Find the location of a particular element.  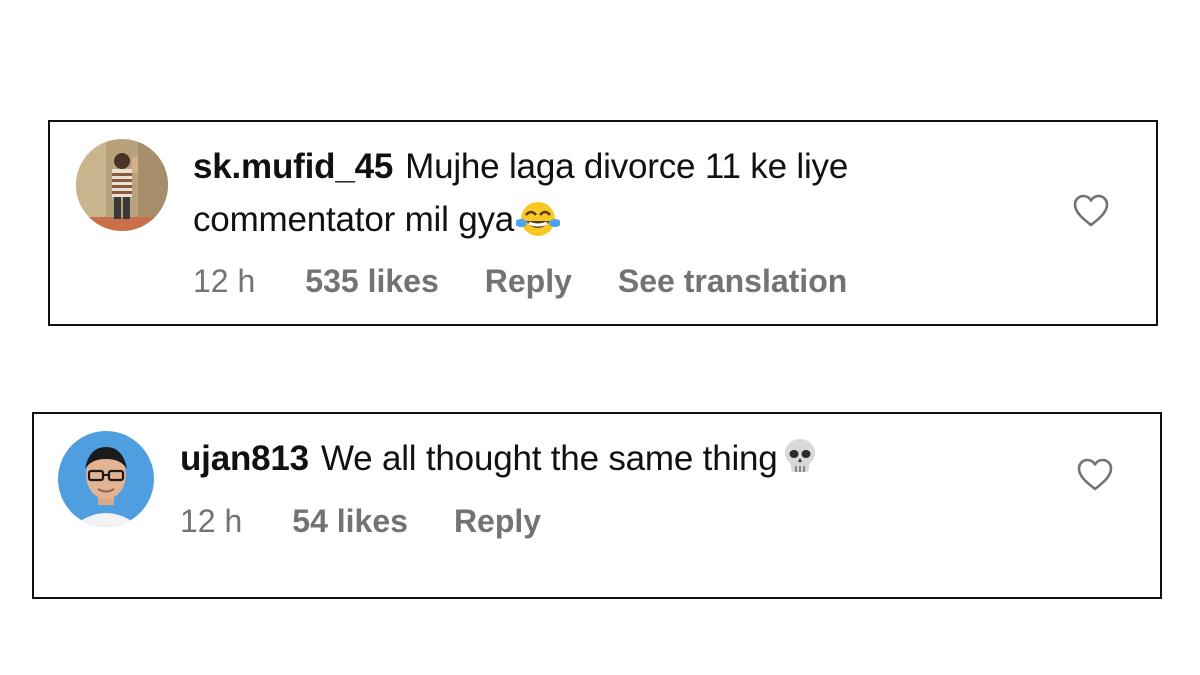

username: ujan813 is located at coordinates (244, 458).